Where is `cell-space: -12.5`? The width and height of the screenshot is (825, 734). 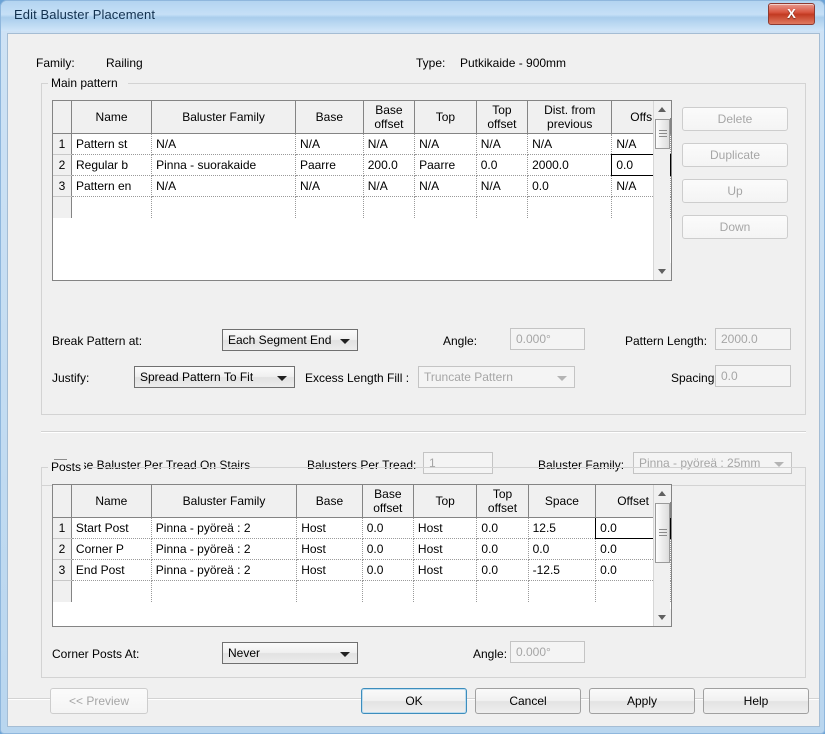
cell-space: -12.5 is located at coordinates (562, 570).